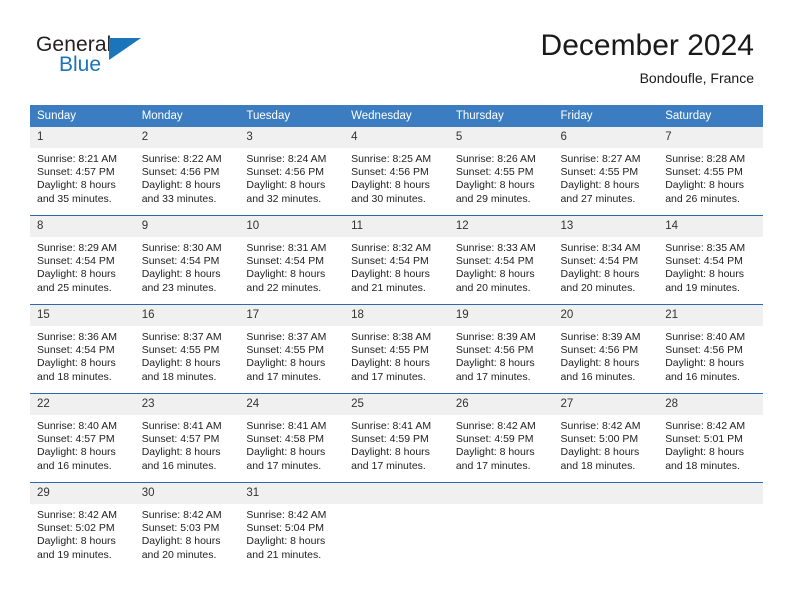 This screenshot has width=792, height=612. What do you see at coordinates (179, 376) in the screenshot?
I see `daylight-text-line2: and 18 minutes.` at bounding box center [179, 376].